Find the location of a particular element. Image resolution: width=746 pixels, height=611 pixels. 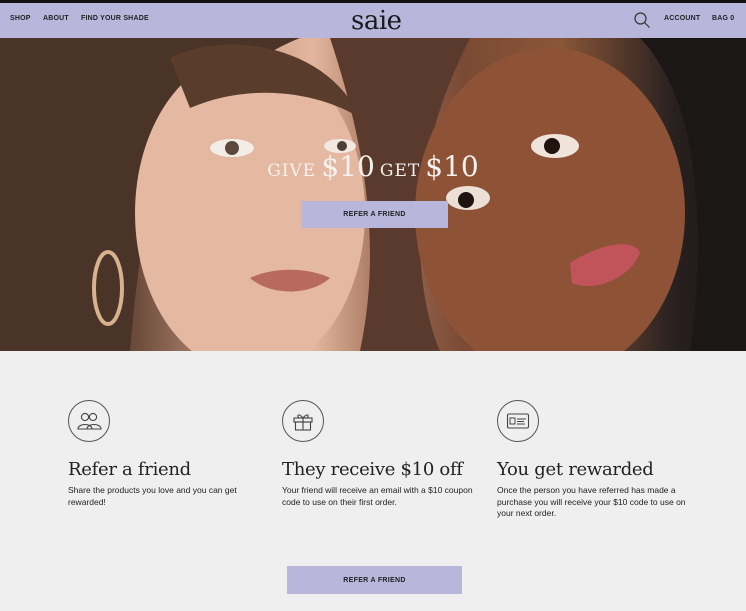

step-title: Refer a friend is located at coordinates (129, 469).